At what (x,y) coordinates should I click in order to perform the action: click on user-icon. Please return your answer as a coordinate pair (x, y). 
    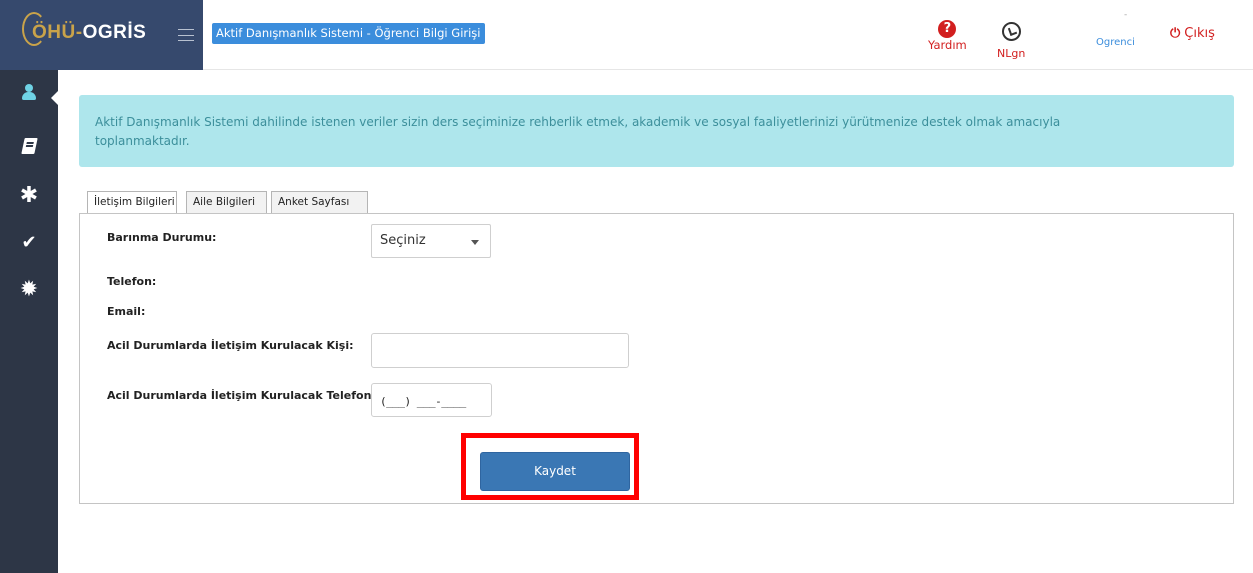
    Looking at the image, I should click on (29, 92).